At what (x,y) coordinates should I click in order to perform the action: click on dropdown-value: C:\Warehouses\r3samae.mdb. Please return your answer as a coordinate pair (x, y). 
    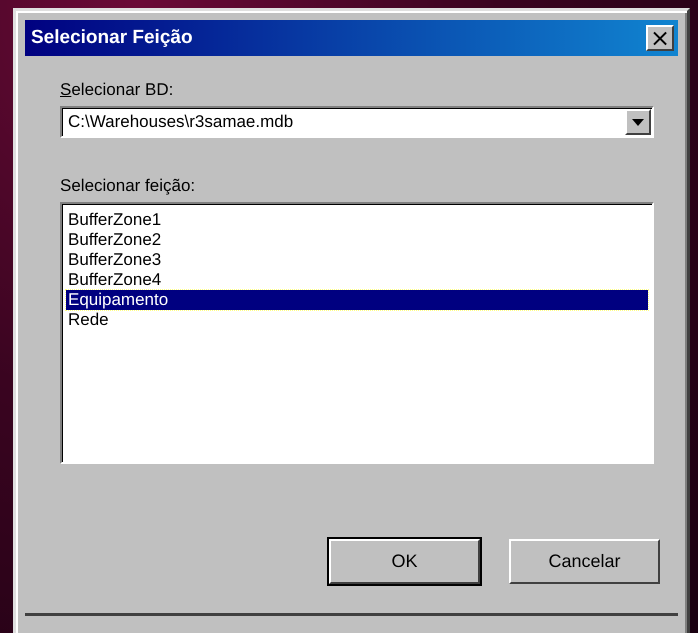
    Looking at the image, I should click on (180, 122).